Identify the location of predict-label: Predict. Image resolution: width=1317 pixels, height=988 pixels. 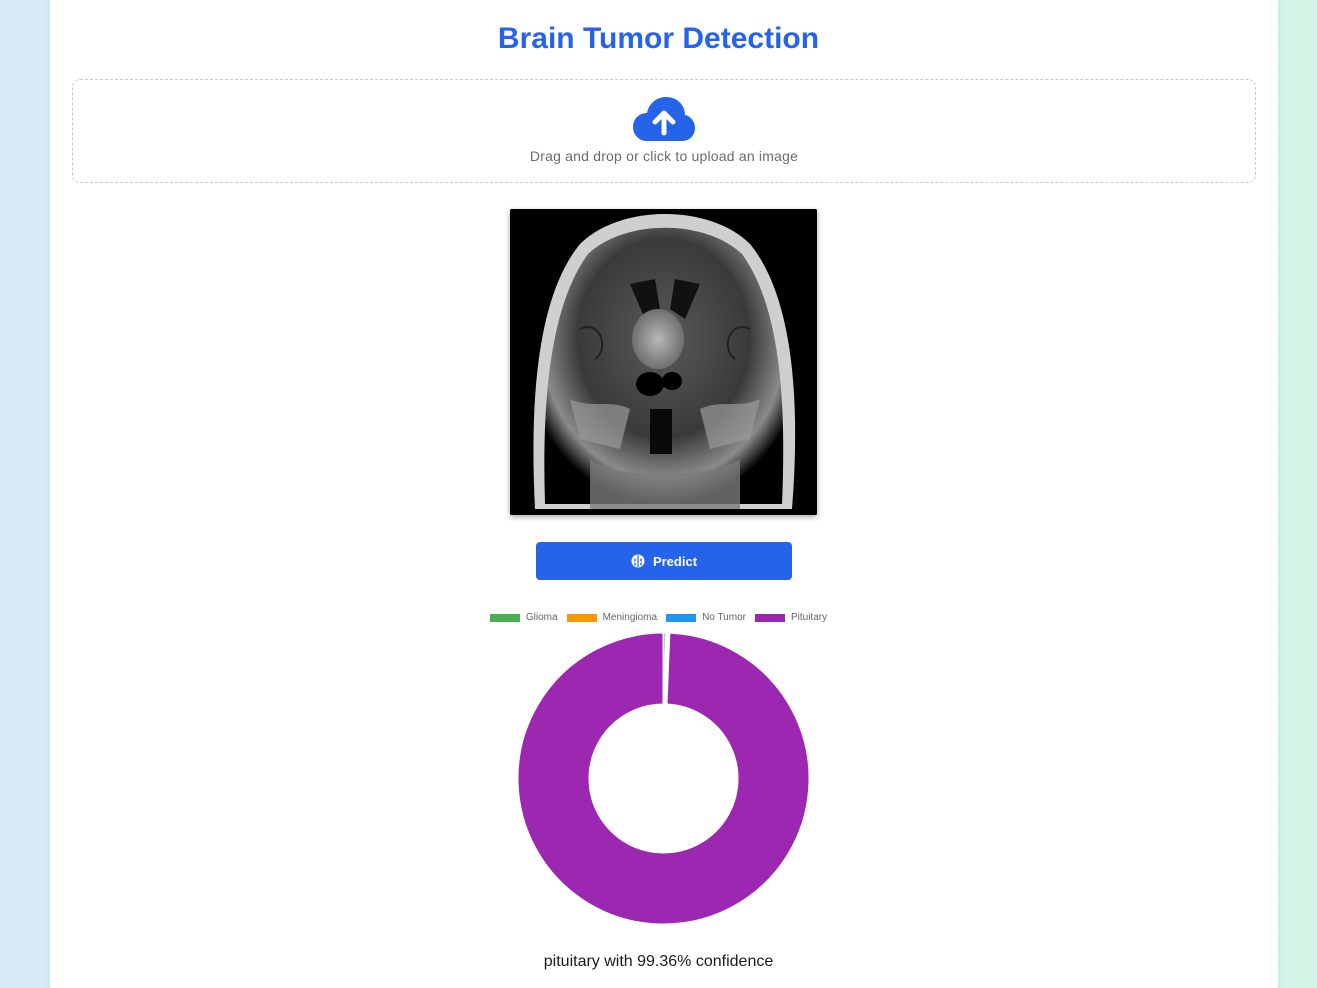
(675, 561).